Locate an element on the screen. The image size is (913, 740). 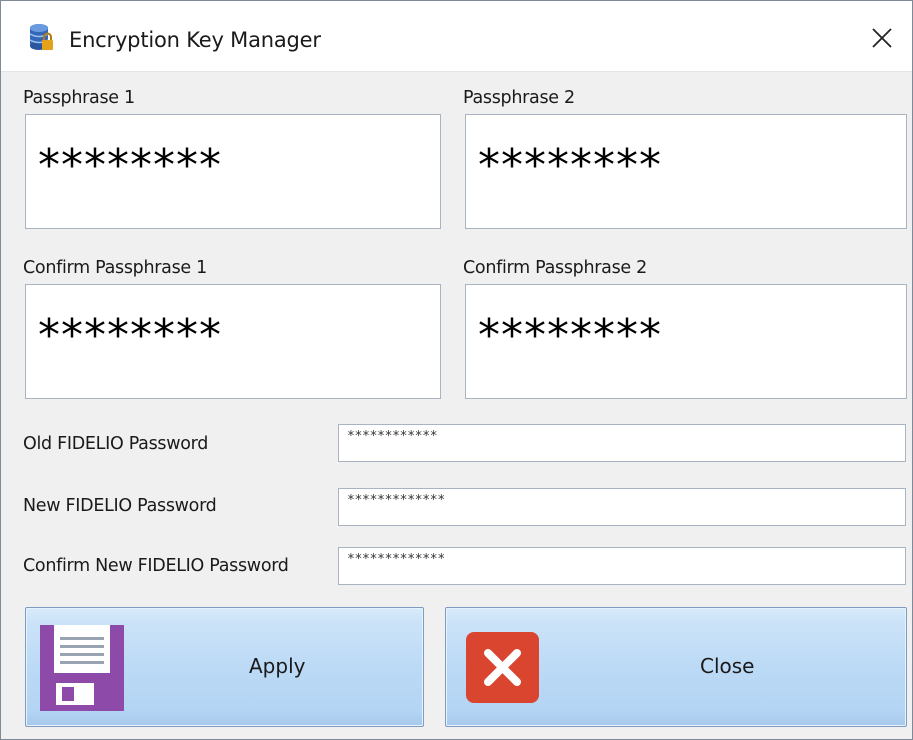
apply-button-label: Apply is located at coordinates (277, 666).